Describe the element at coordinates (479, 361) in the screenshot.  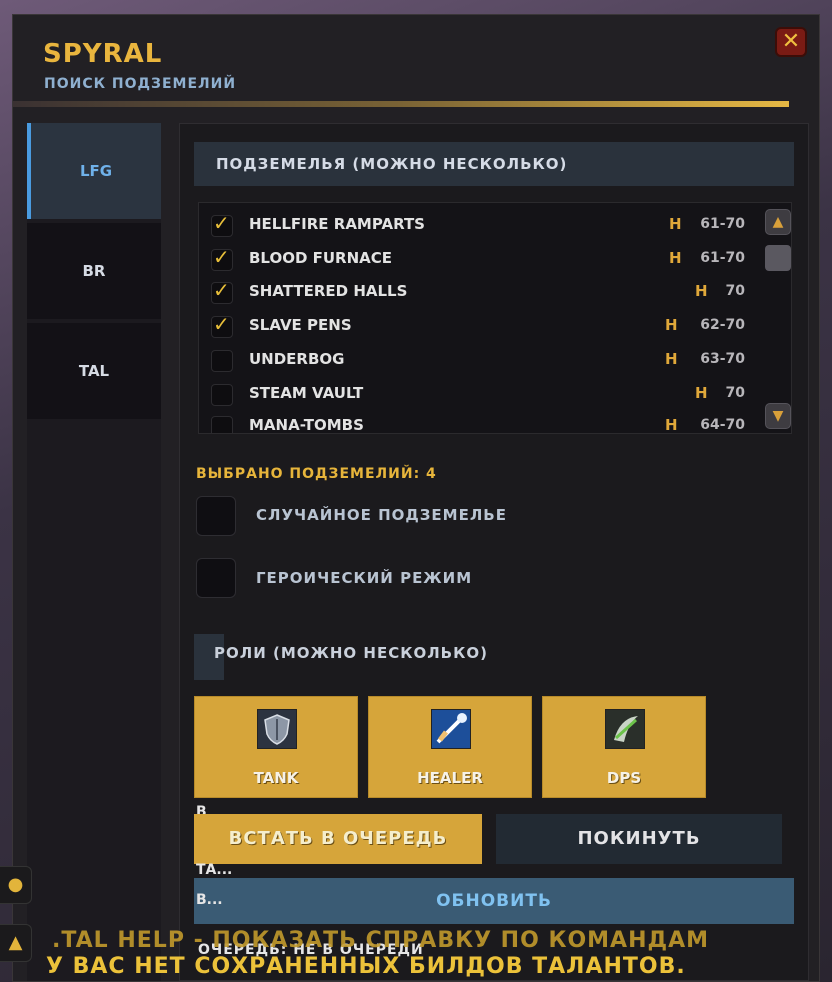
I see `list-item: UNDERBOG H 63-70` at that location.